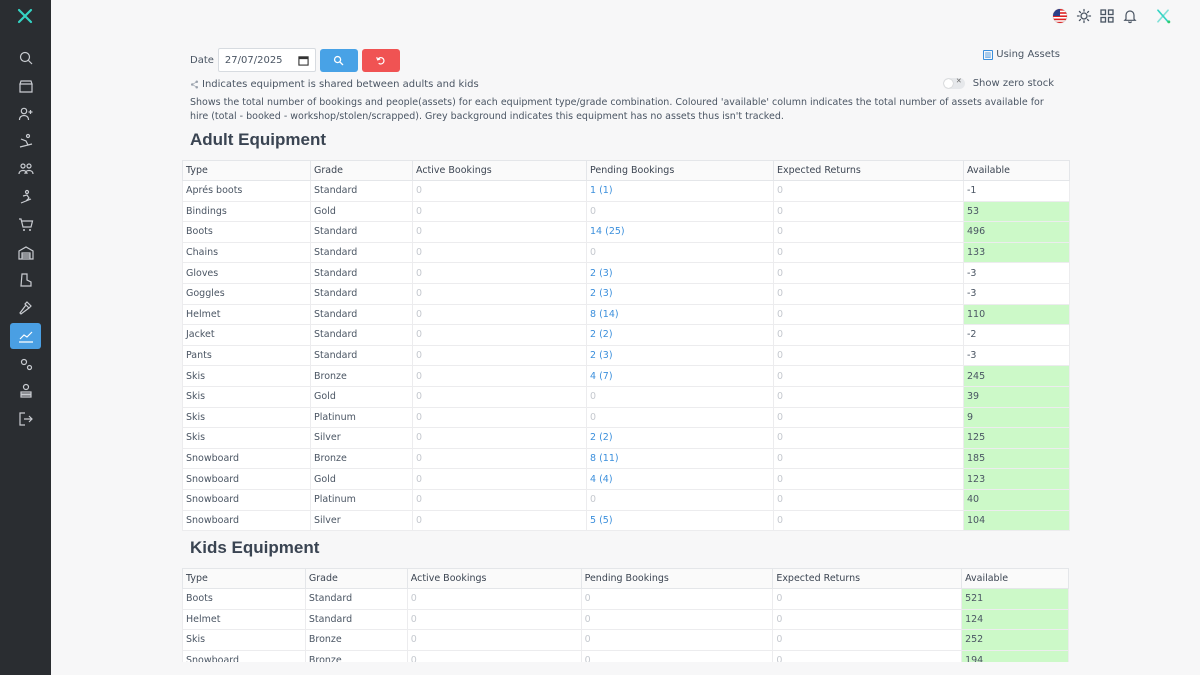  Describe the element at coordinates (1016, 335) in the screenshot. I see `cell-available: -2` at that location.